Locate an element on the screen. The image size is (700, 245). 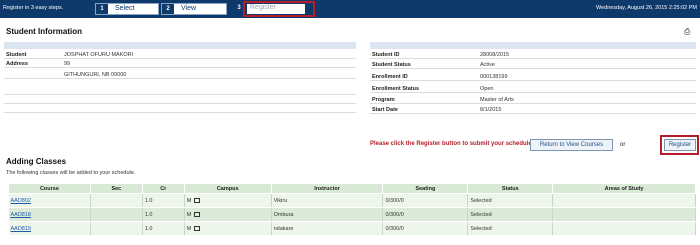
student-info-right-header is located at coordinates (533, 45).